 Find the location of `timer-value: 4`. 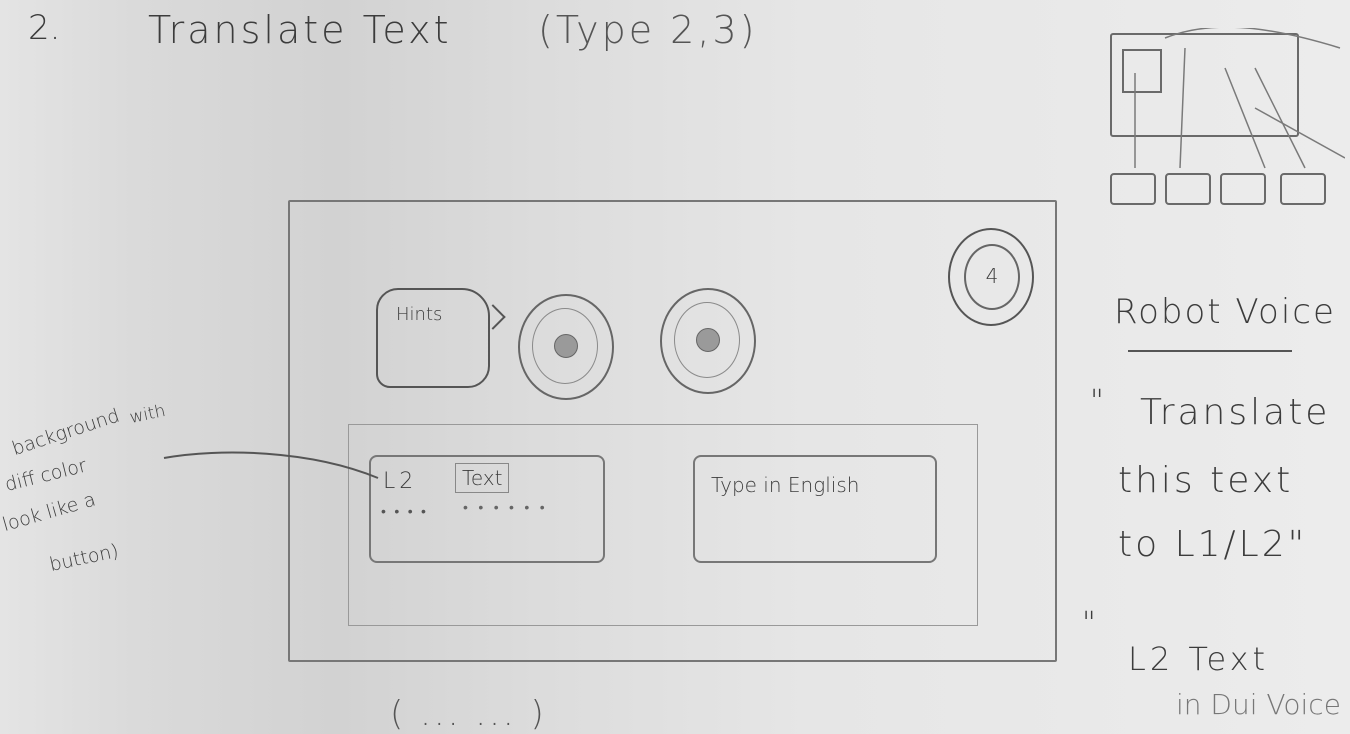

timer-value: 4 is located at coordinates (992, 276).